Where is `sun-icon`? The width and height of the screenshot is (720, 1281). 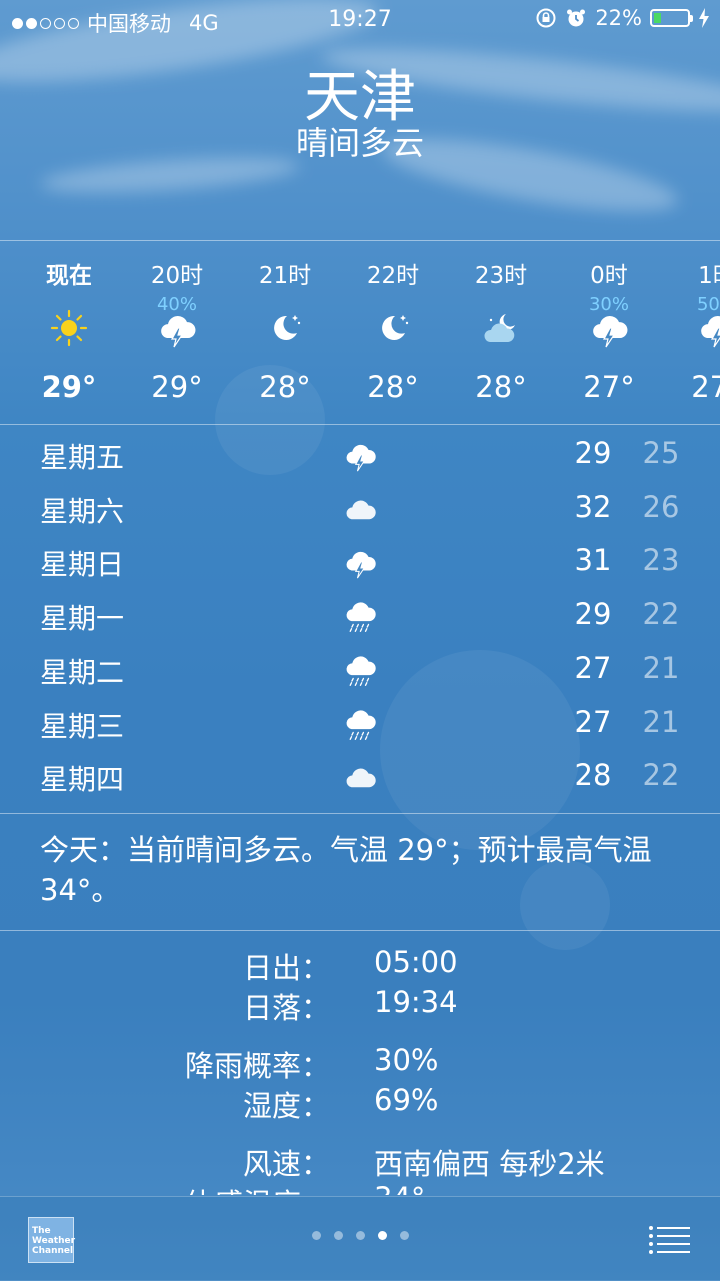 sun-icon is located at coordinates (69, 328).